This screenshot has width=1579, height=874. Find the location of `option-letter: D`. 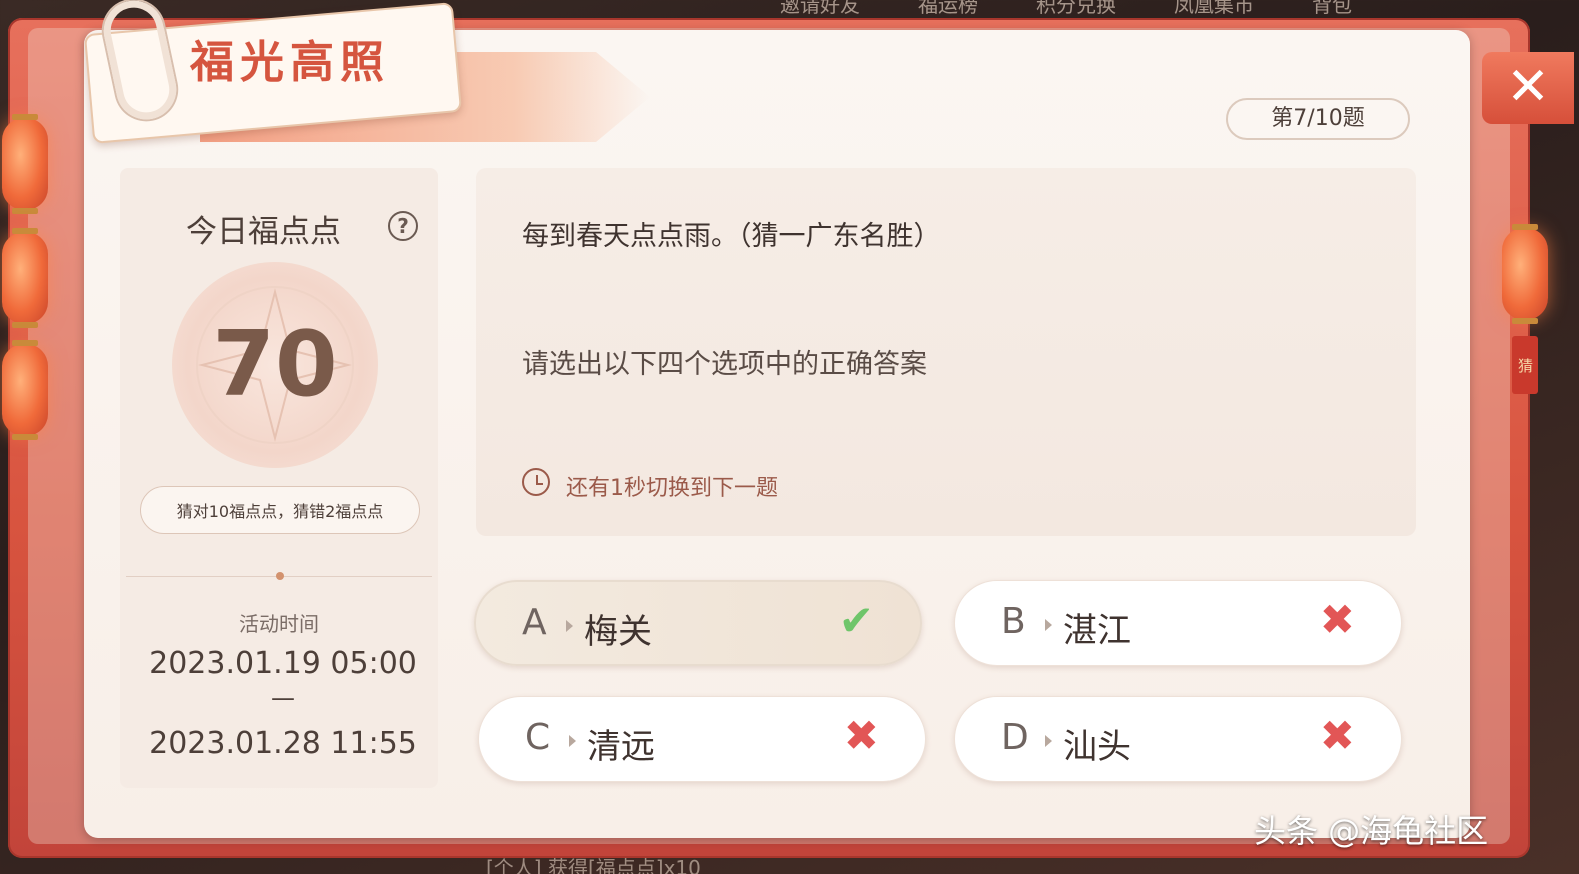

option-letter: D is located at coordinates (1015, 737).